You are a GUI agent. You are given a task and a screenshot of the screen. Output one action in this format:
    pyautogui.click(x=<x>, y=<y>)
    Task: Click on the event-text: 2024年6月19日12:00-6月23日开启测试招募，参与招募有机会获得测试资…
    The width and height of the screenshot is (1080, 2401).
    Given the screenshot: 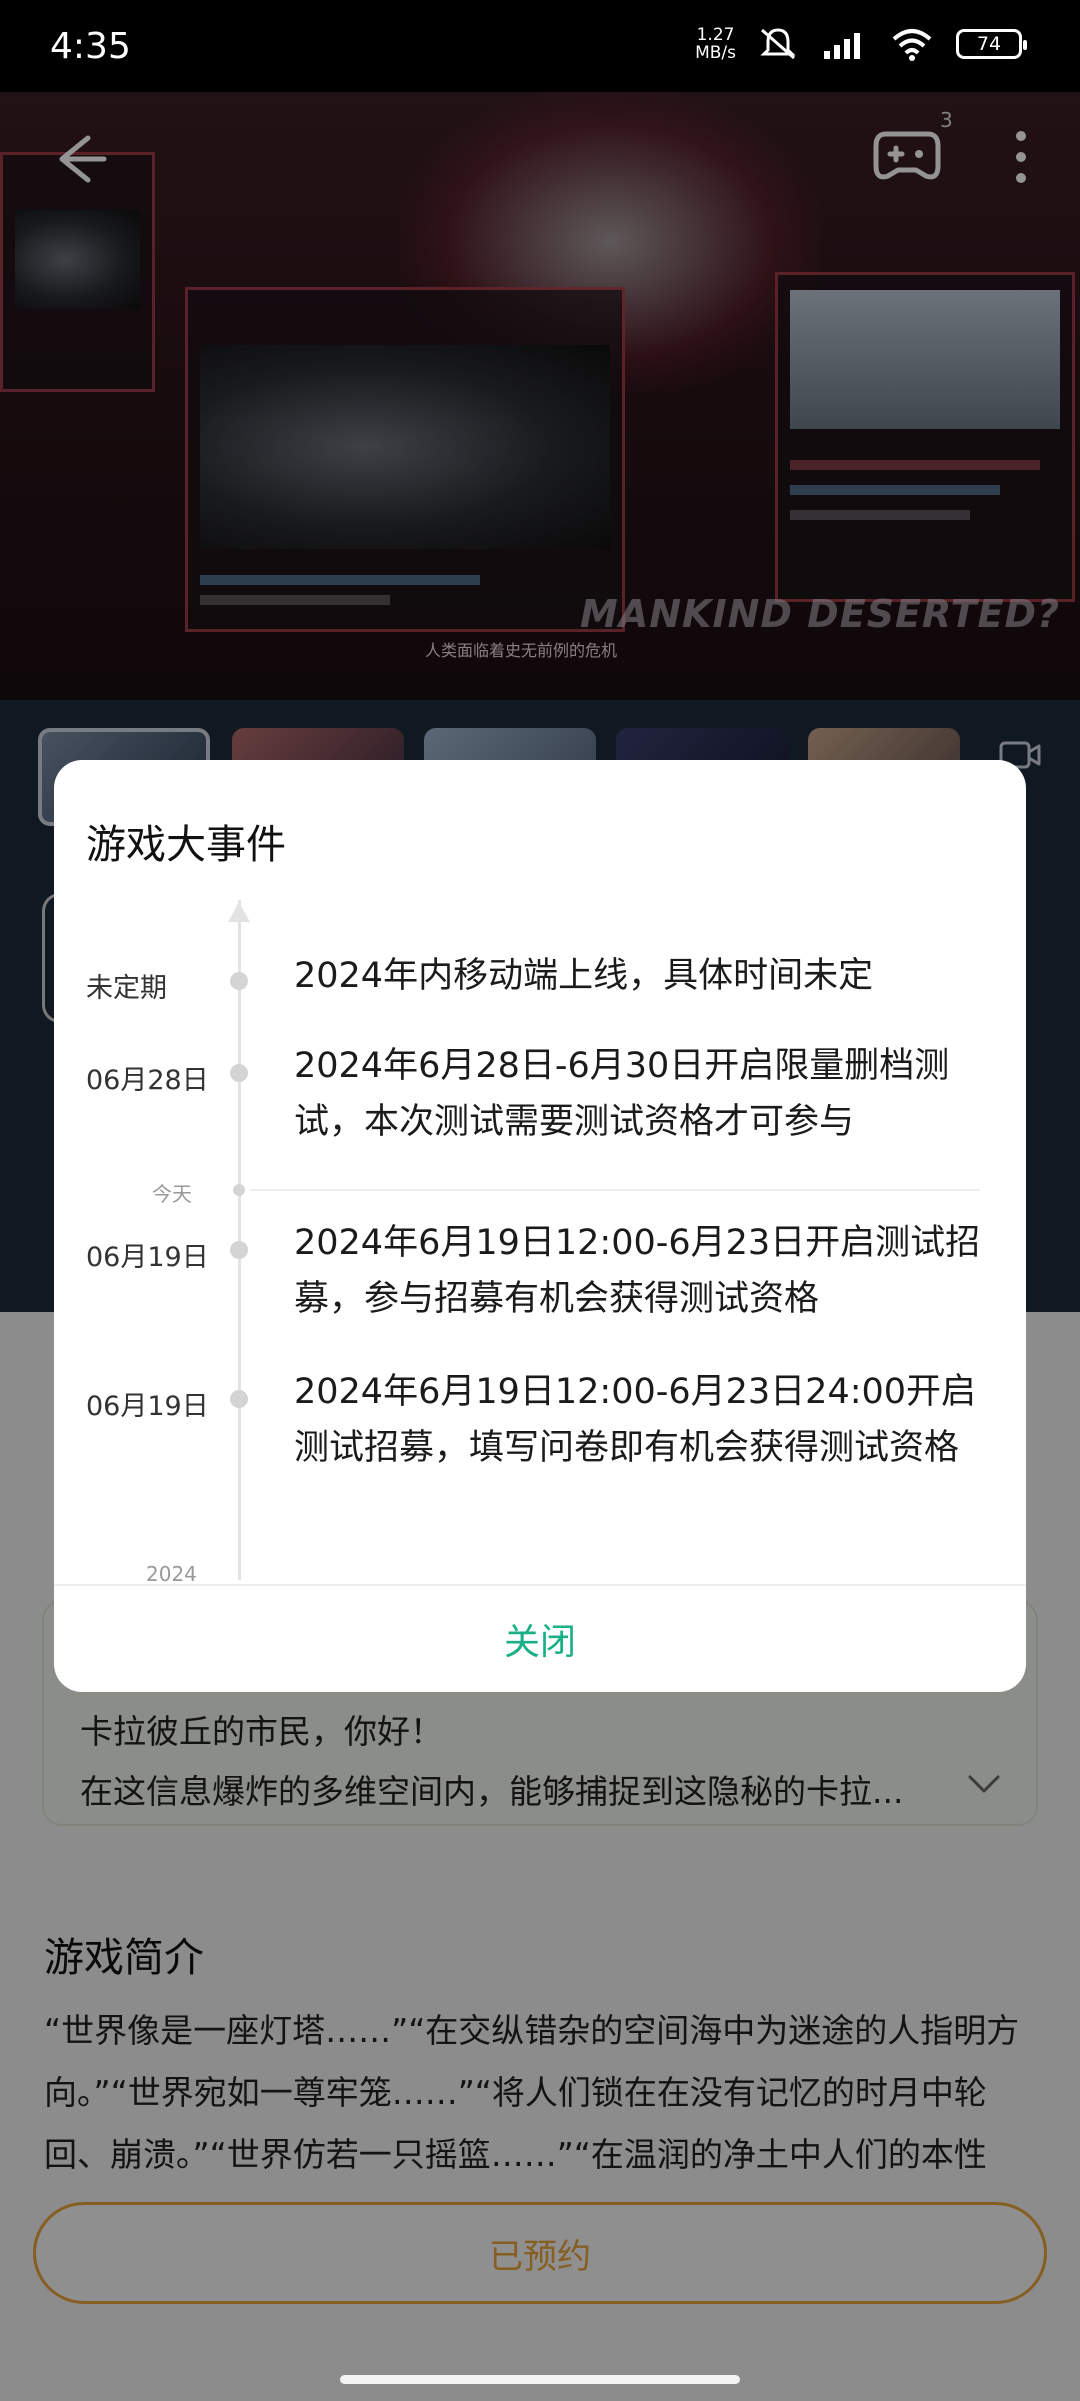 What is the action you would take?
    pyautogui.click(x=637, y=1271)
    